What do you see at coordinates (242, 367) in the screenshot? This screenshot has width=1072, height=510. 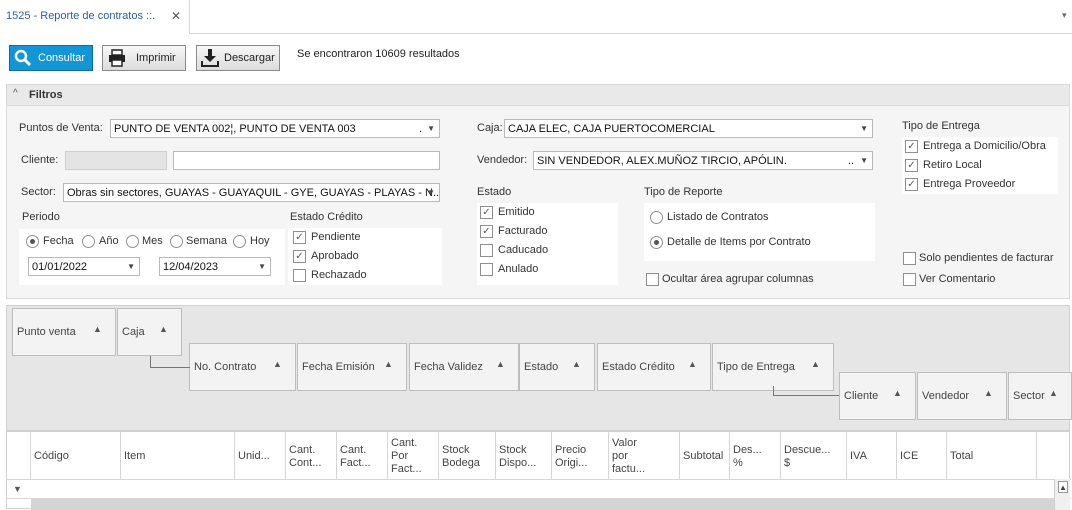 I see `group-header: No. Contrato ▲` at bounding box center [242, 367].